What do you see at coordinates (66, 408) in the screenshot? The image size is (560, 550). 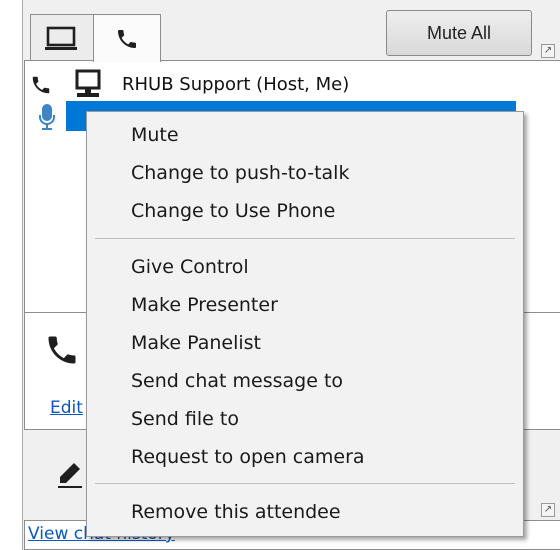 I see `edit-link: Edit` at bounding box center [66, 408].